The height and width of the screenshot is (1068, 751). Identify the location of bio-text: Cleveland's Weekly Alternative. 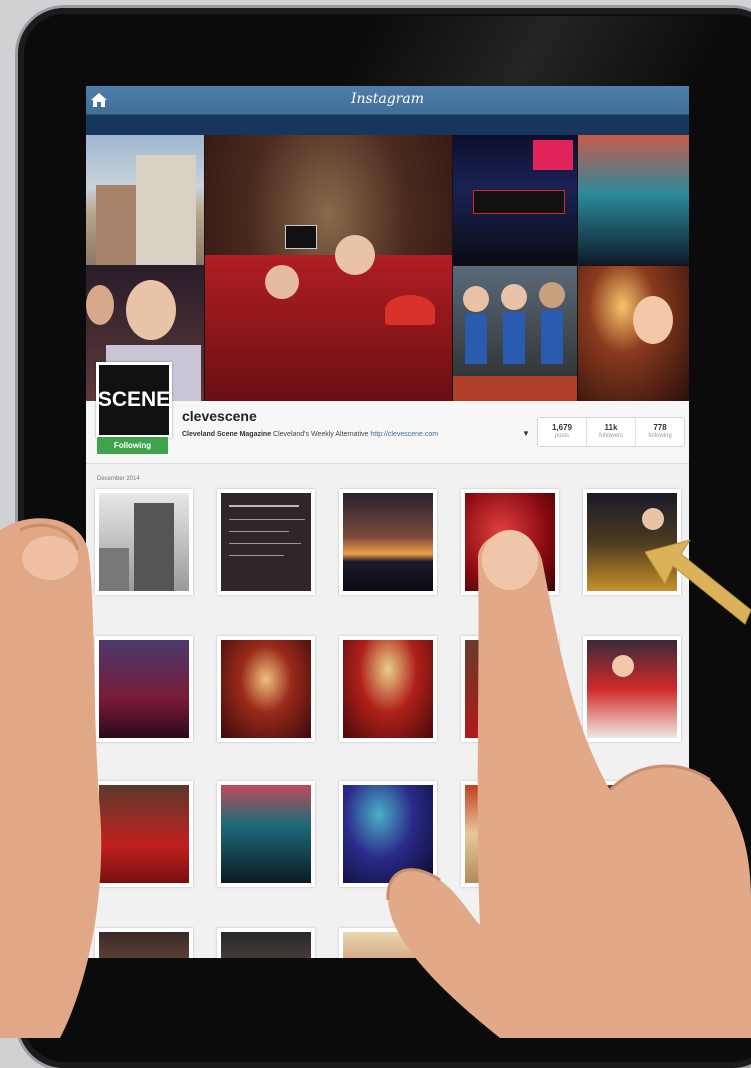
(321, 434).